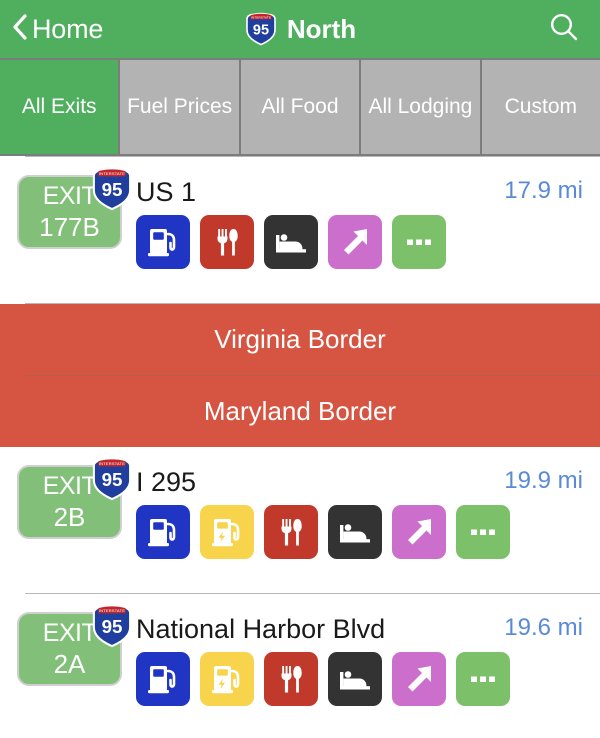 The image size is (600, 738). I want to click on app-header: Home INTERSTATE 95 North, so click(300, 29).